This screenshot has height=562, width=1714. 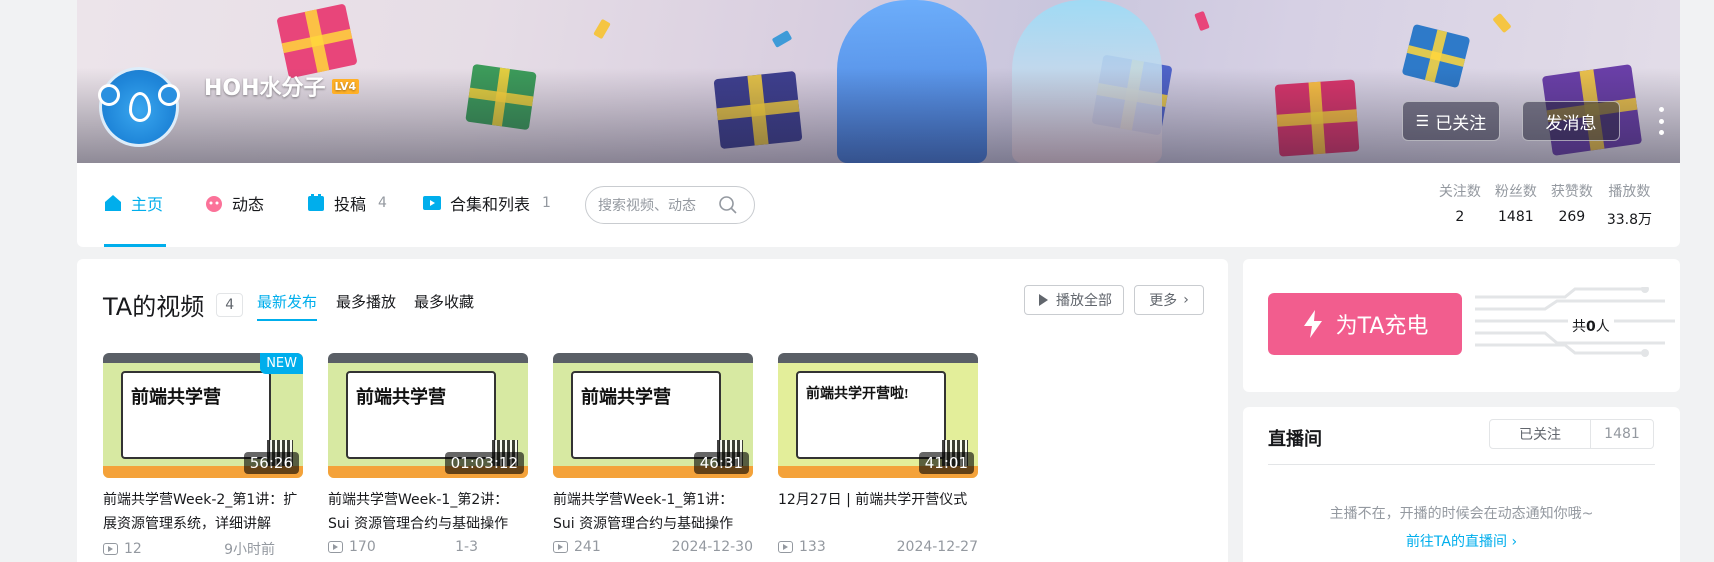 What do you see at coordinates (1545, 205) in the screenshot?
I see `stats-group: 关注数 2 粉丝数 1481 获赞数 269 播放数 33.8万` at bounding box center [1545, 205].